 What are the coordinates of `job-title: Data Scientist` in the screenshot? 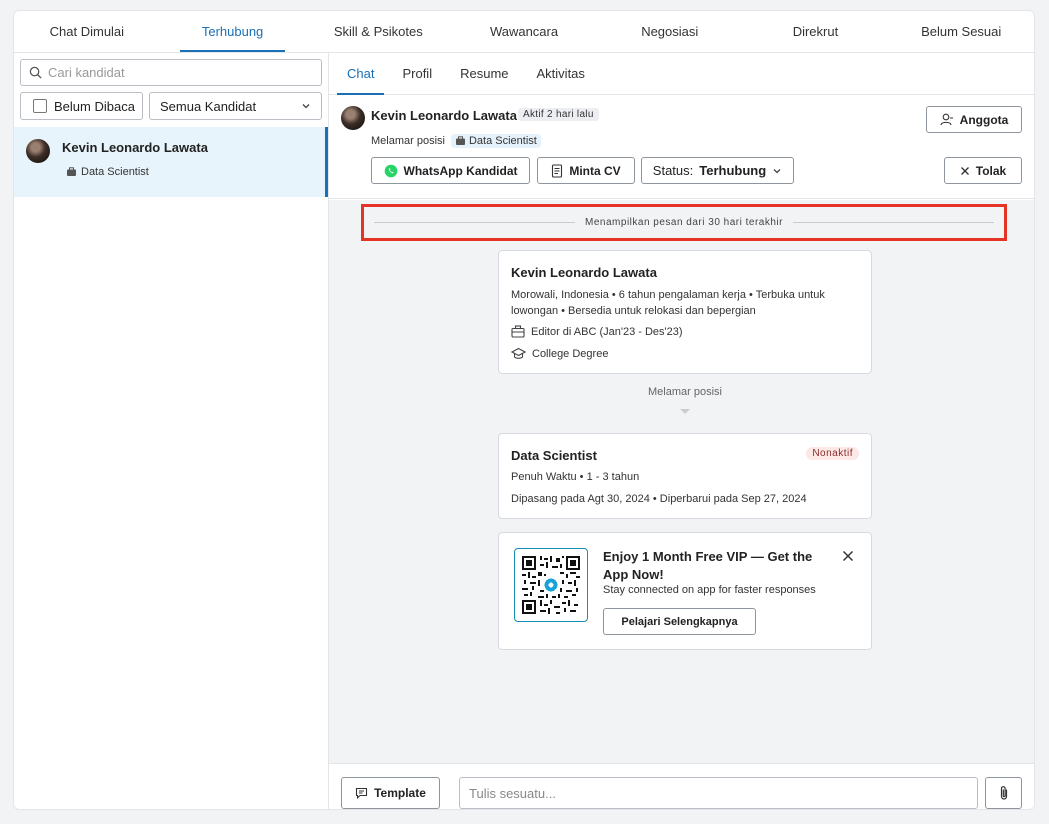 It's located at (554, 455).